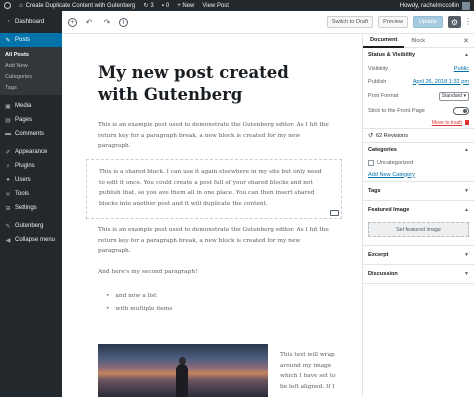  I want to click on appearance-icon: ✐, so click(8, 152).